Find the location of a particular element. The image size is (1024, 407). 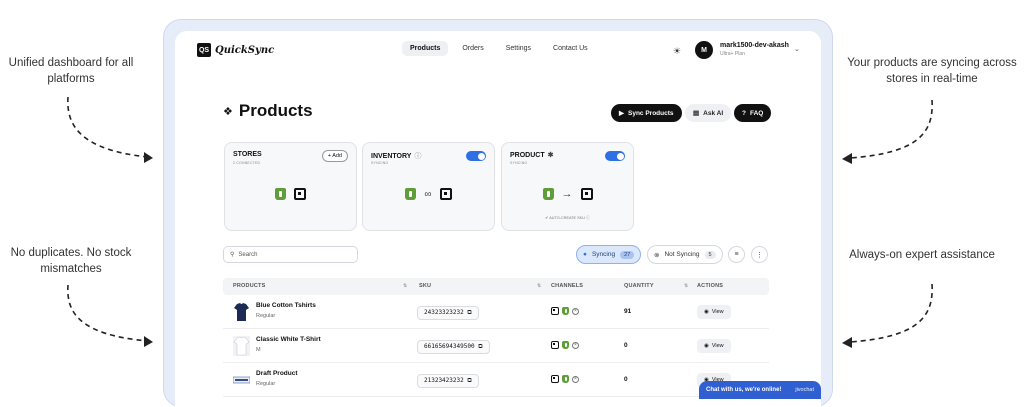

inventory-card-title: INVENTORY ⓘ is located at coordinates (396, 156).